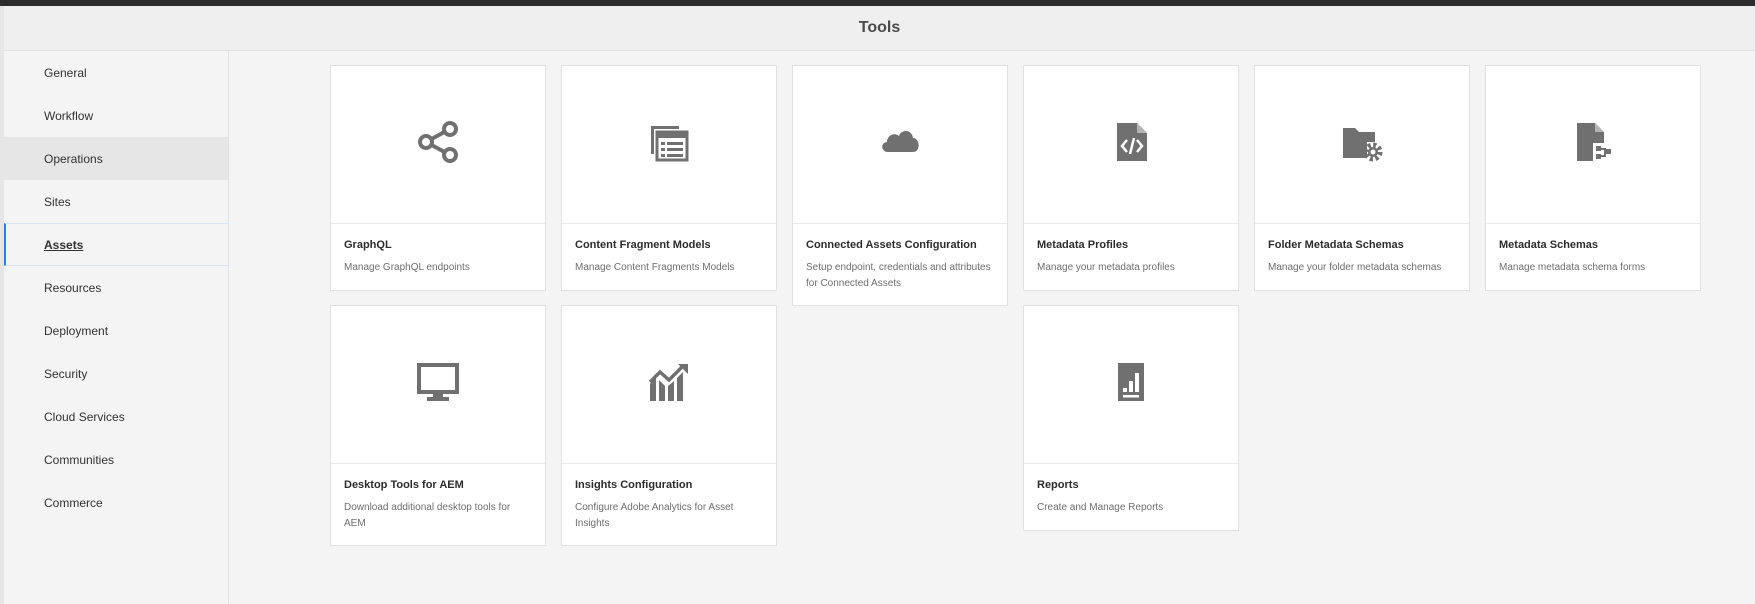 This screenshot has width=1755, height=604. What do you see at coordinates (368, 245) in the screenshot?
I see `card-title: GraphQL` at bounding box center [368, 245].